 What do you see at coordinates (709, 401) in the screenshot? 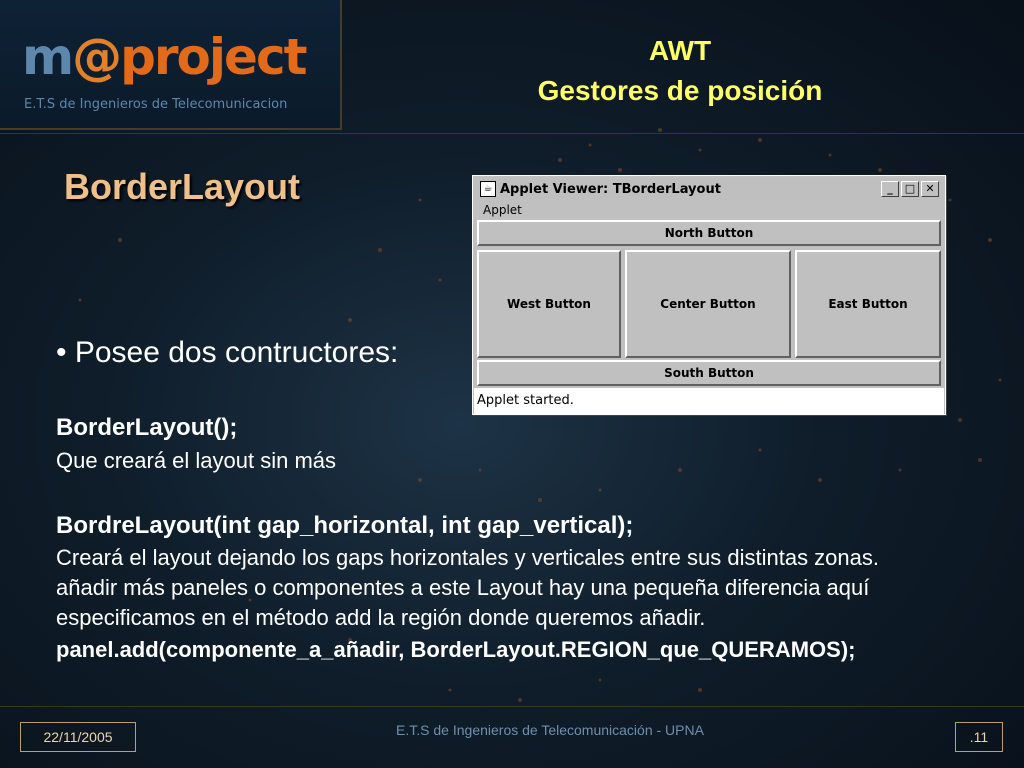
I see `applet-status-bar: Applet started.` at bounding box center [709, 401].